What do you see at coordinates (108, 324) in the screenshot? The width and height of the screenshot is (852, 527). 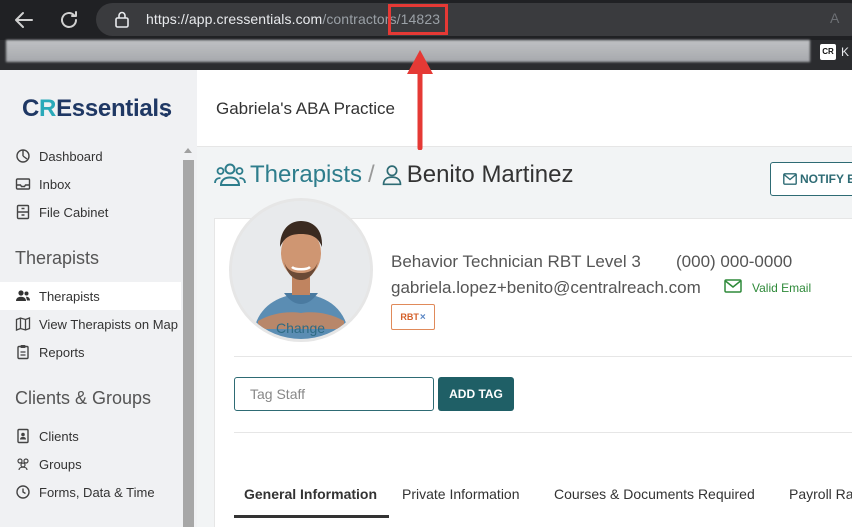 I see `sidebar-item-label: View Therapists on Map` at bounding box center [108, 324].